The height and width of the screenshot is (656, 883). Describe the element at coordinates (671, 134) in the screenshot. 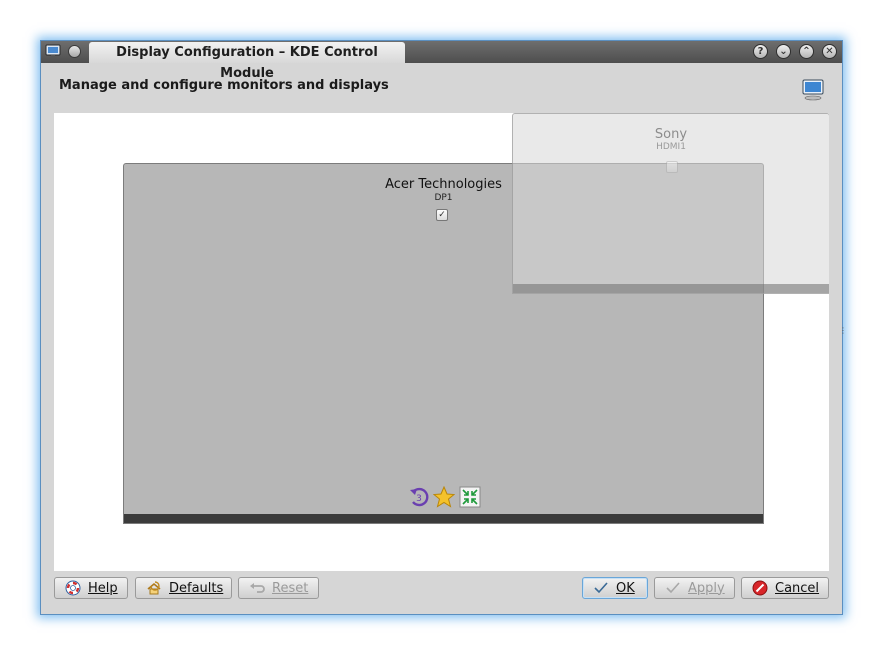

I see `monitor-name: Sony` at that location.